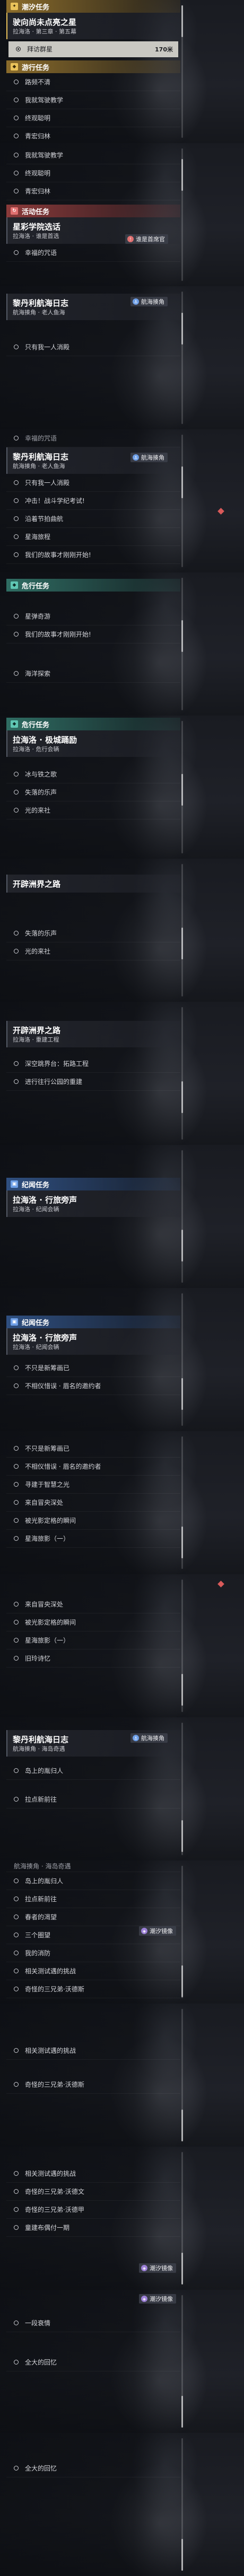 The image size is (244, 2576). I want to click on objective-row: 沿着节拍曲航, so click(93, 519).